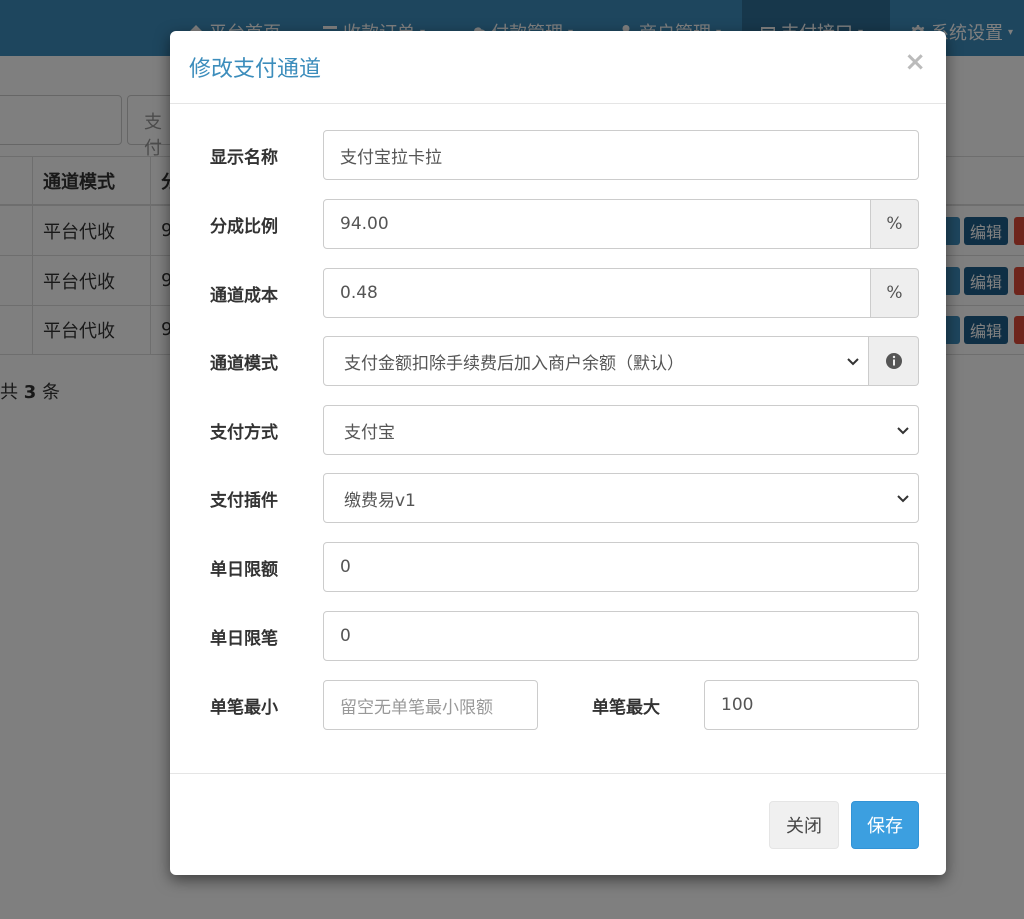 This screenshot has width=1024, height=919. What do you see at coordinates (621, 567) in the screenshot?
I see `daily-limit-input: 0` at bounding box center [621, 567].